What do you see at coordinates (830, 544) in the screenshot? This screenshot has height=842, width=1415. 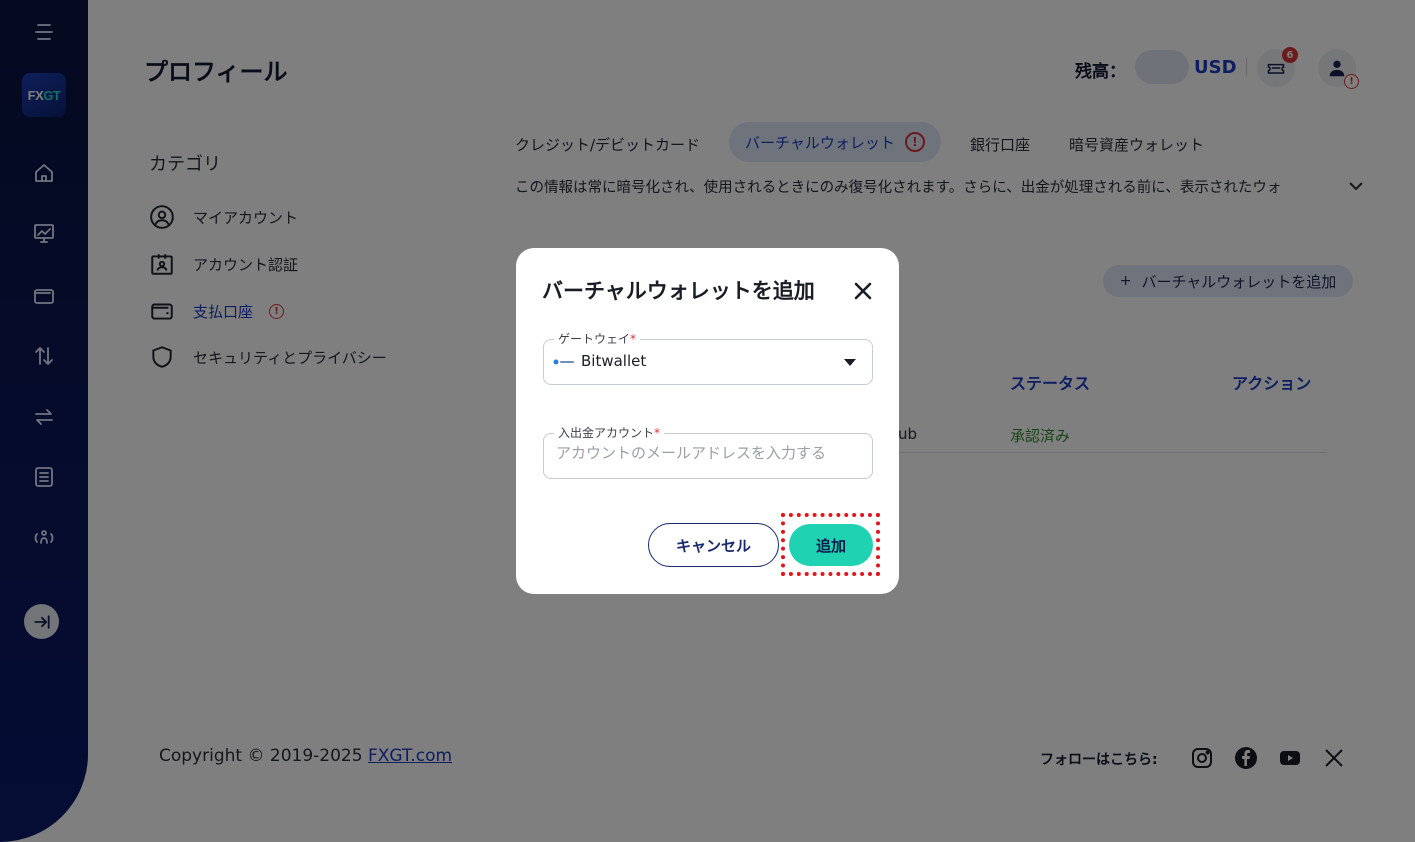 I see `highlight-box` at bounding box center [830, 544].